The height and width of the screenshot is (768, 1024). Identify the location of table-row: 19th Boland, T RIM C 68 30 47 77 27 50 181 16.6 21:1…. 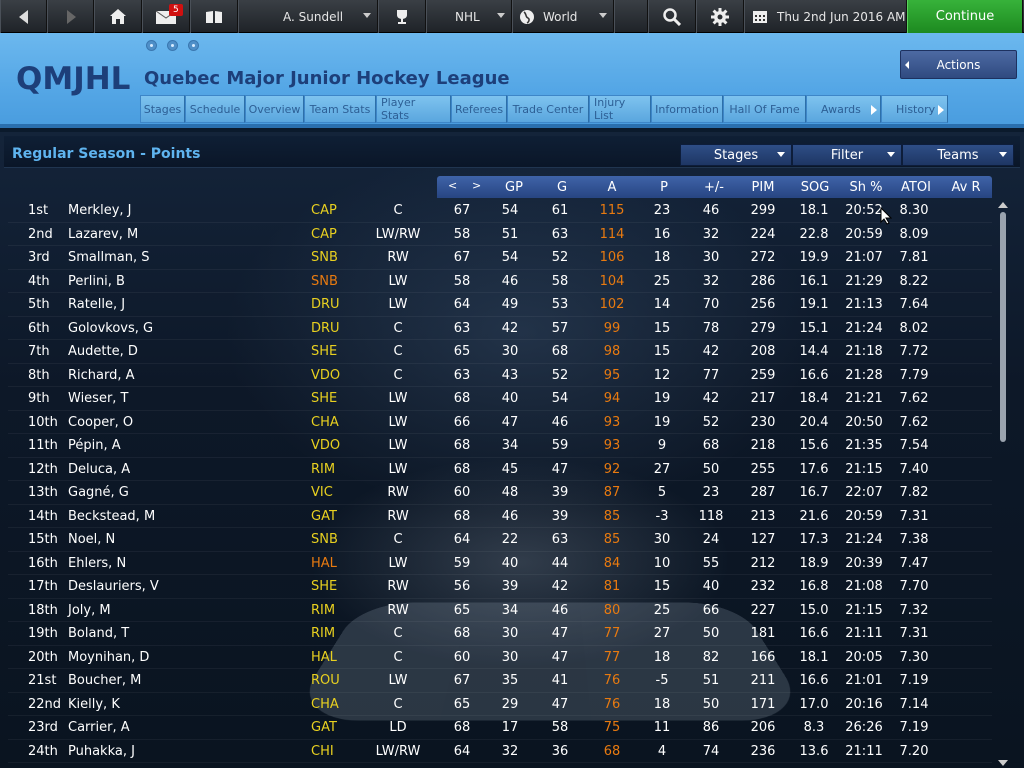
(500, 634).